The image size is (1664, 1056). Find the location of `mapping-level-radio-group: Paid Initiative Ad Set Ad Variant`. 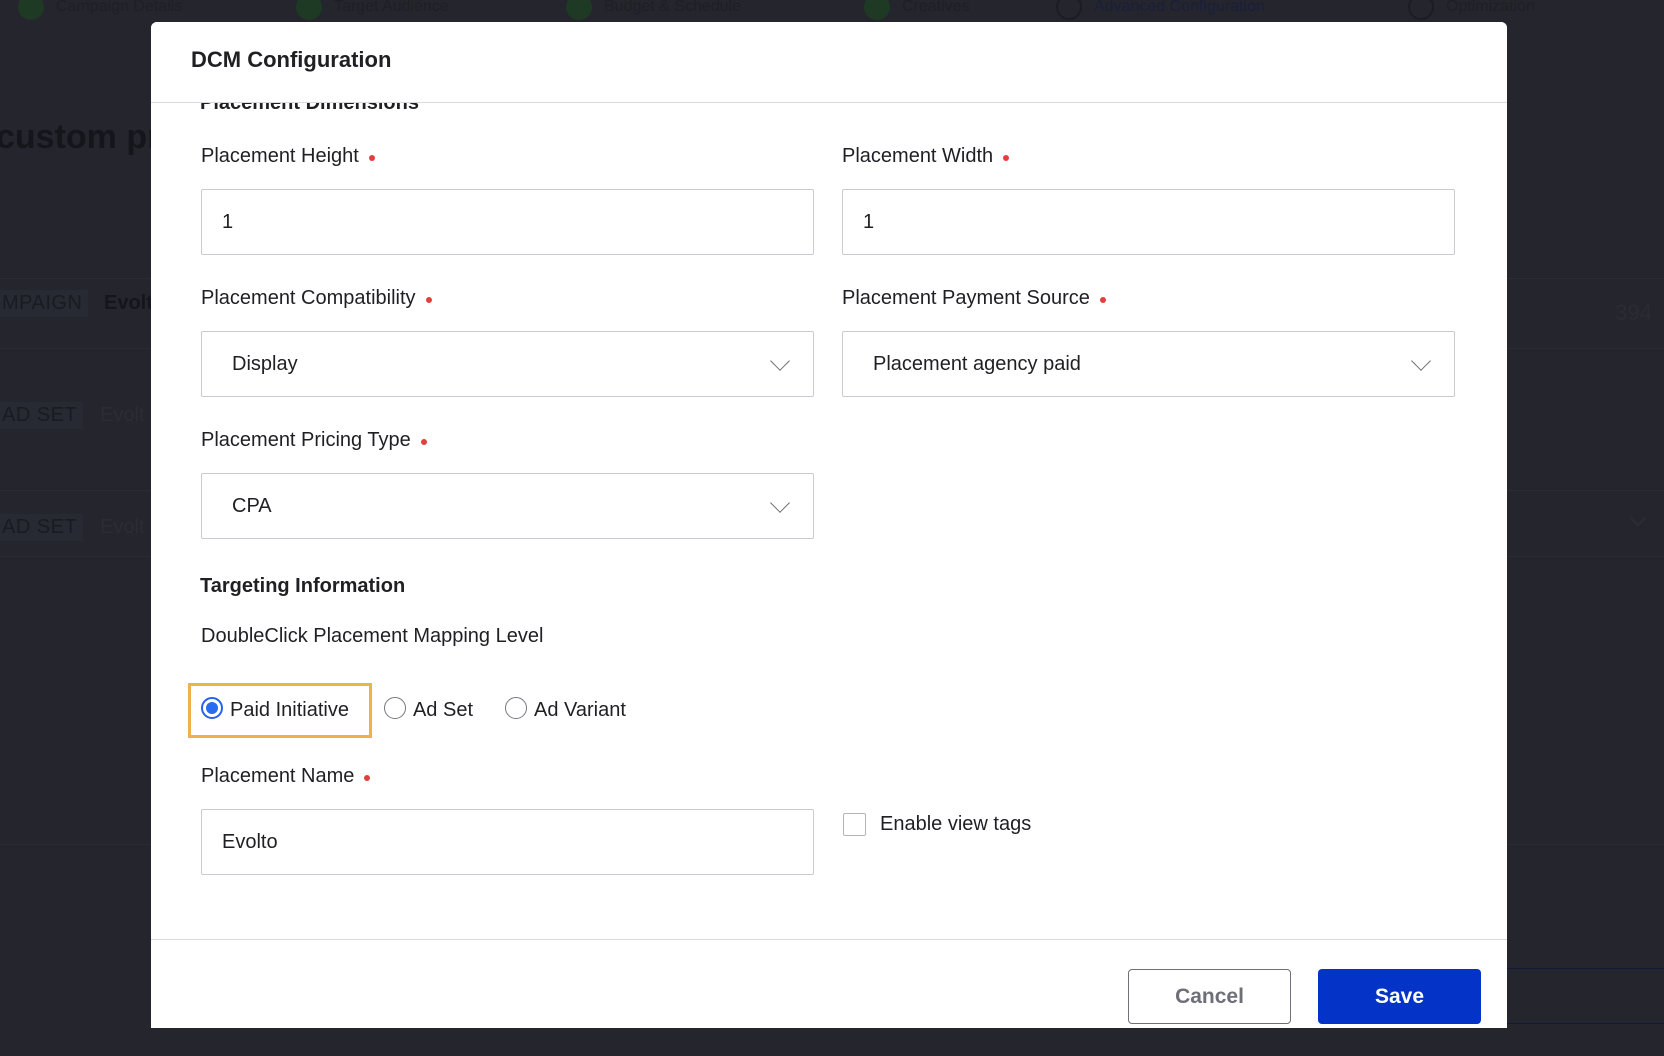

mapping-level-radio-group: Paid Initiative Ad Set Ad Variant is located at coordinates (413, 710).